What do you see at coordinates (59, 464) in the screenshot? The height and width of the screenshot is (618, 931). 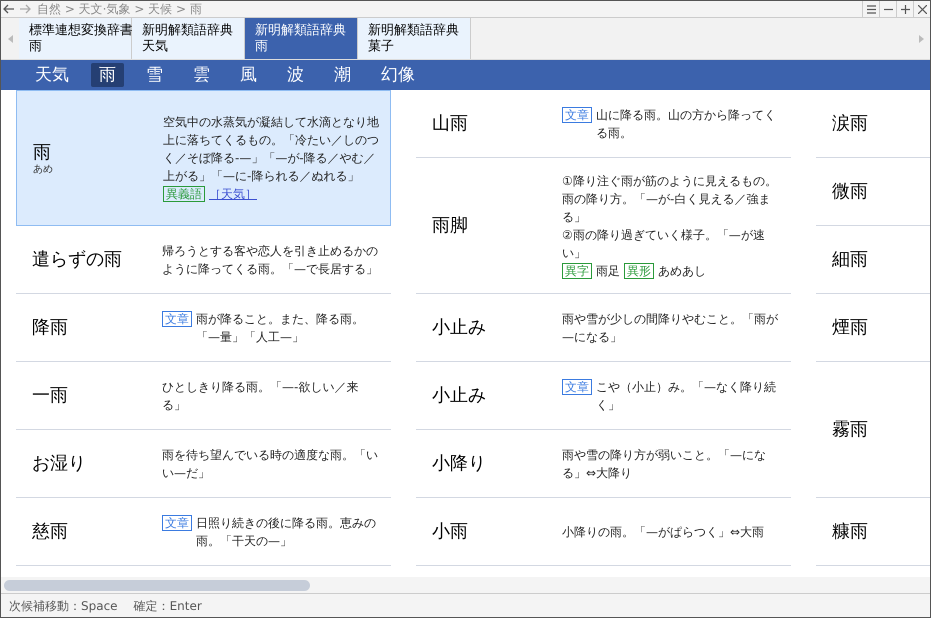 I see `term: お湿り` at bounding box center [59, 464].